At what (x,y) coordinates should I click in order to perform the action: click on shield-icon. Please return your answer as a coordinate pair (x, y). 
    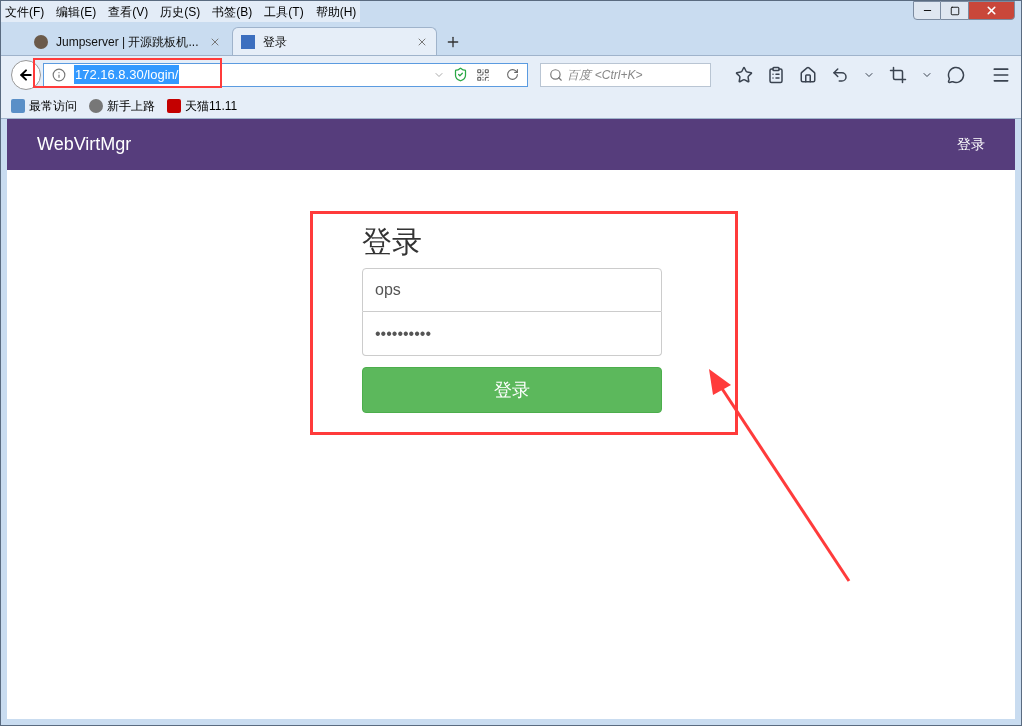
    Looking at the image, I should click on (461, 74).